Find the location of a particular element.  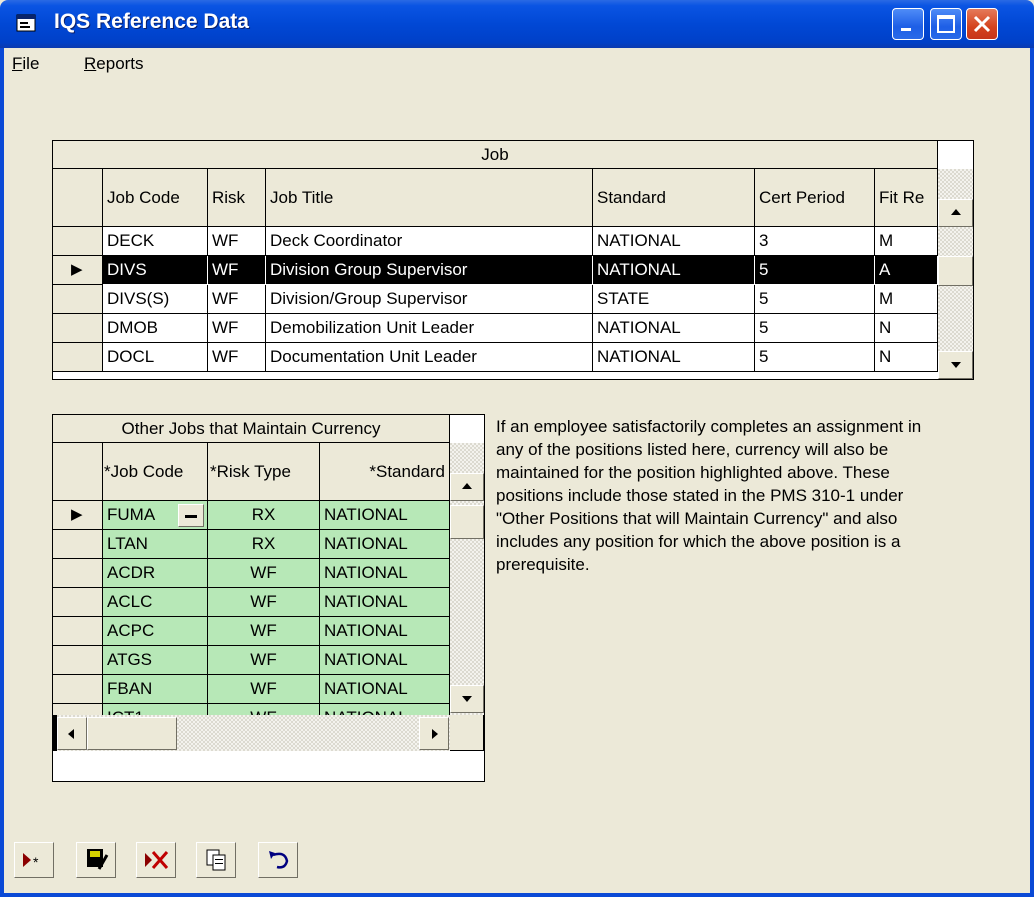

save-edit-button is located at coordinates (96, 860).